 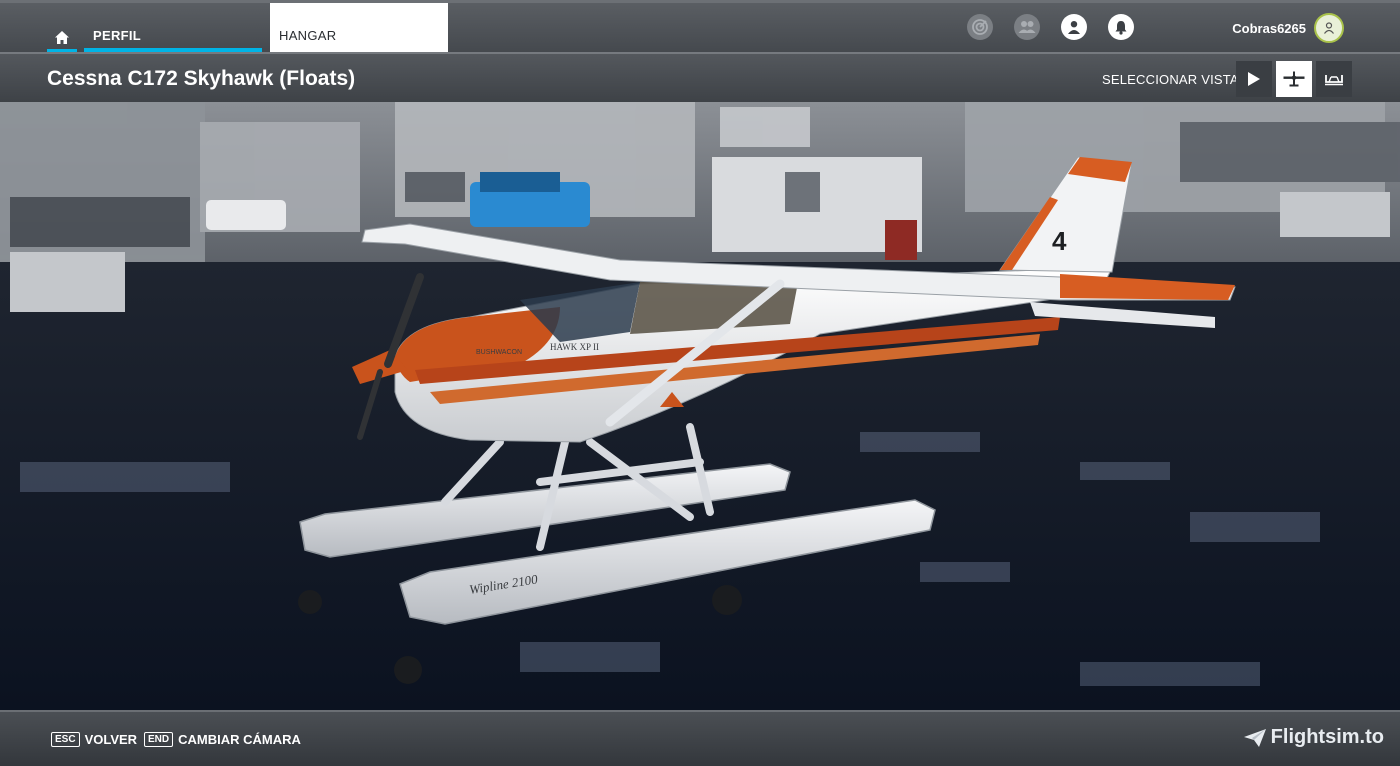 I want to click on view-aircraft-button, so click(x=1294, y=79).